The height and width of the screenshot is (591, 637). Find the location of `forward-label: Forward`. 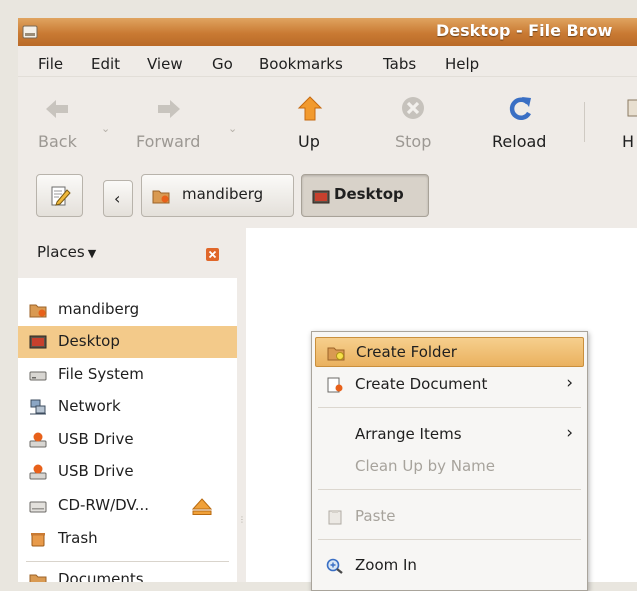

forward-label: Forward is located at coordinates (168, 141).